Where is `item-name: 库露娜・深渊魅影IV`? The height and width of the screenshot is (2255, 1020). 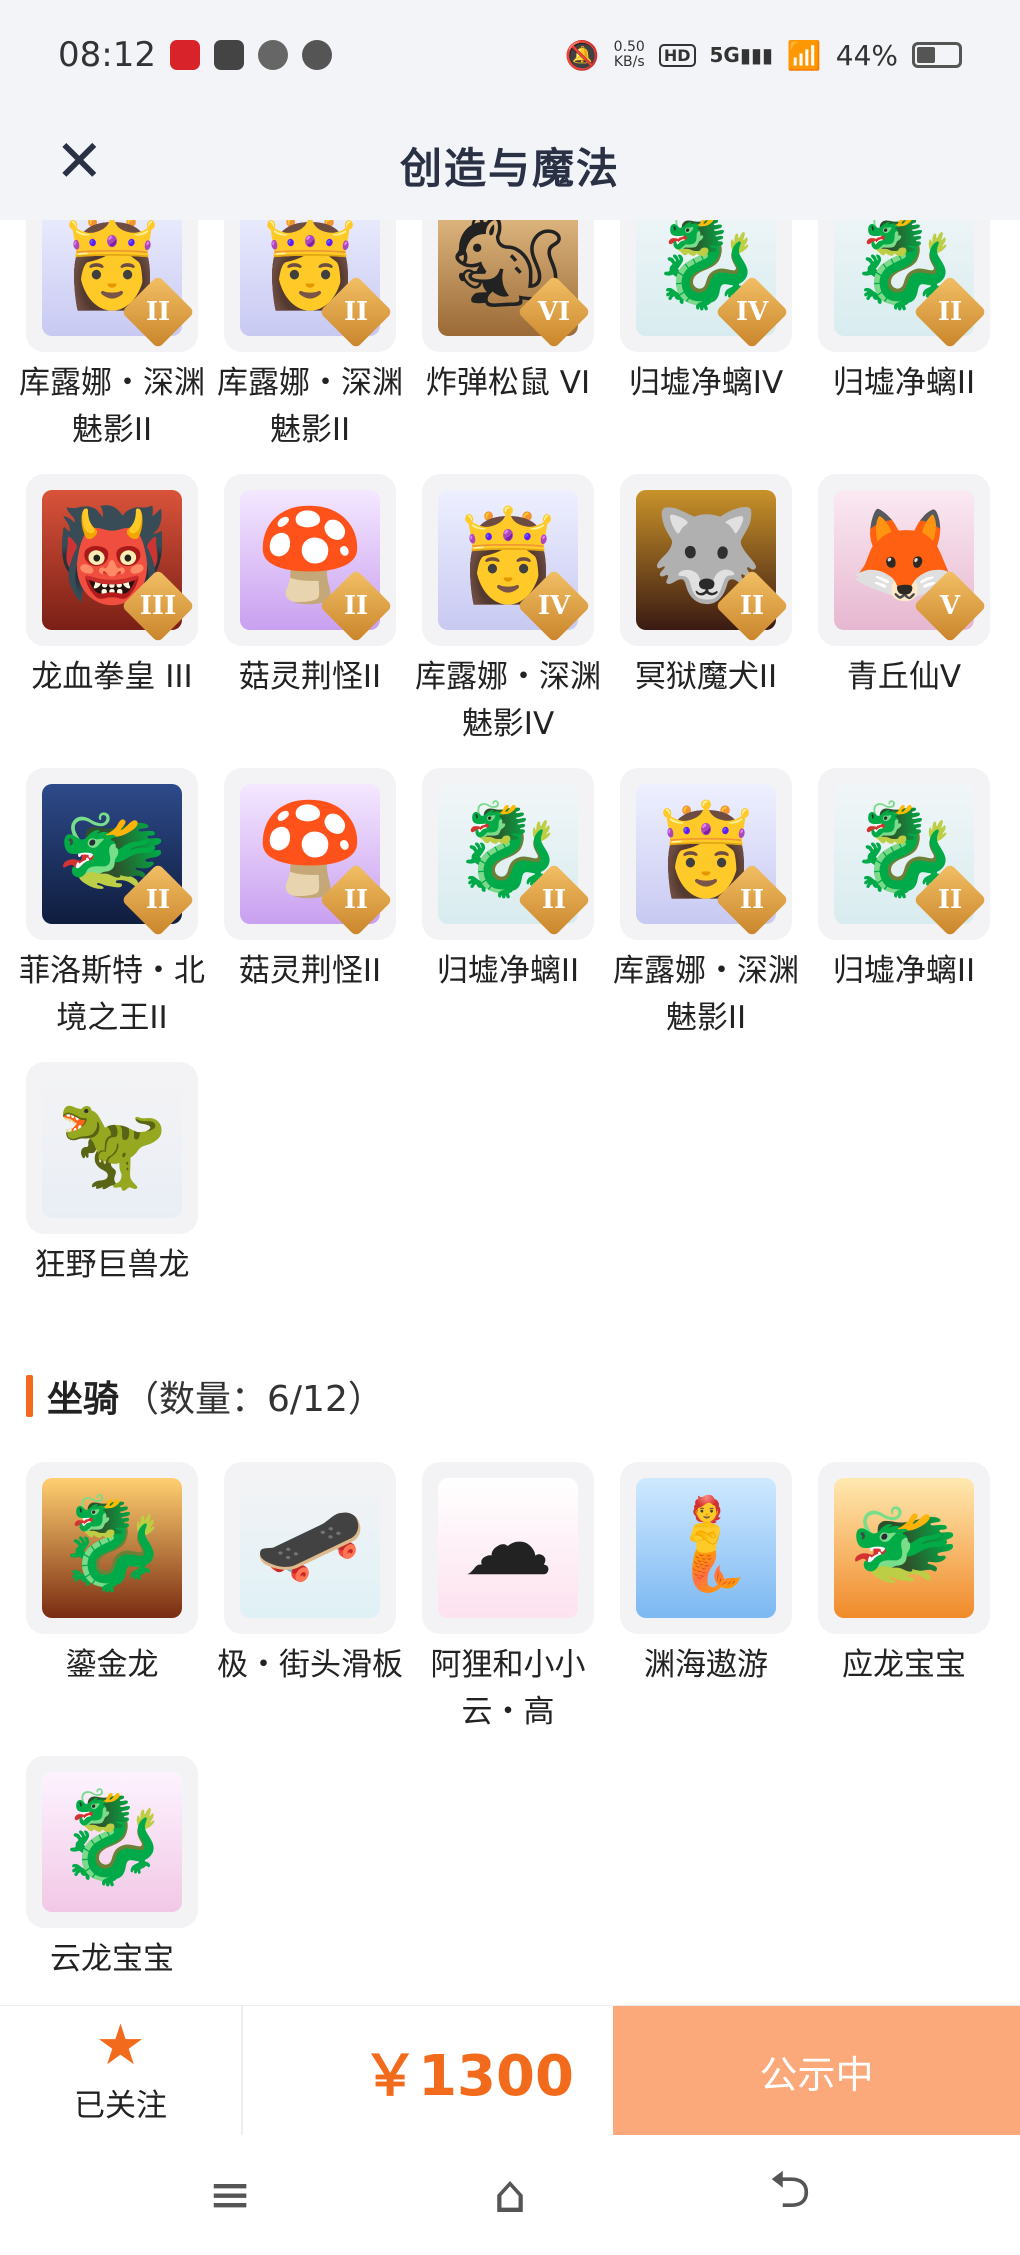
item-name: 库露娜・深渊魅影IV is located at coordinates (508, 700).